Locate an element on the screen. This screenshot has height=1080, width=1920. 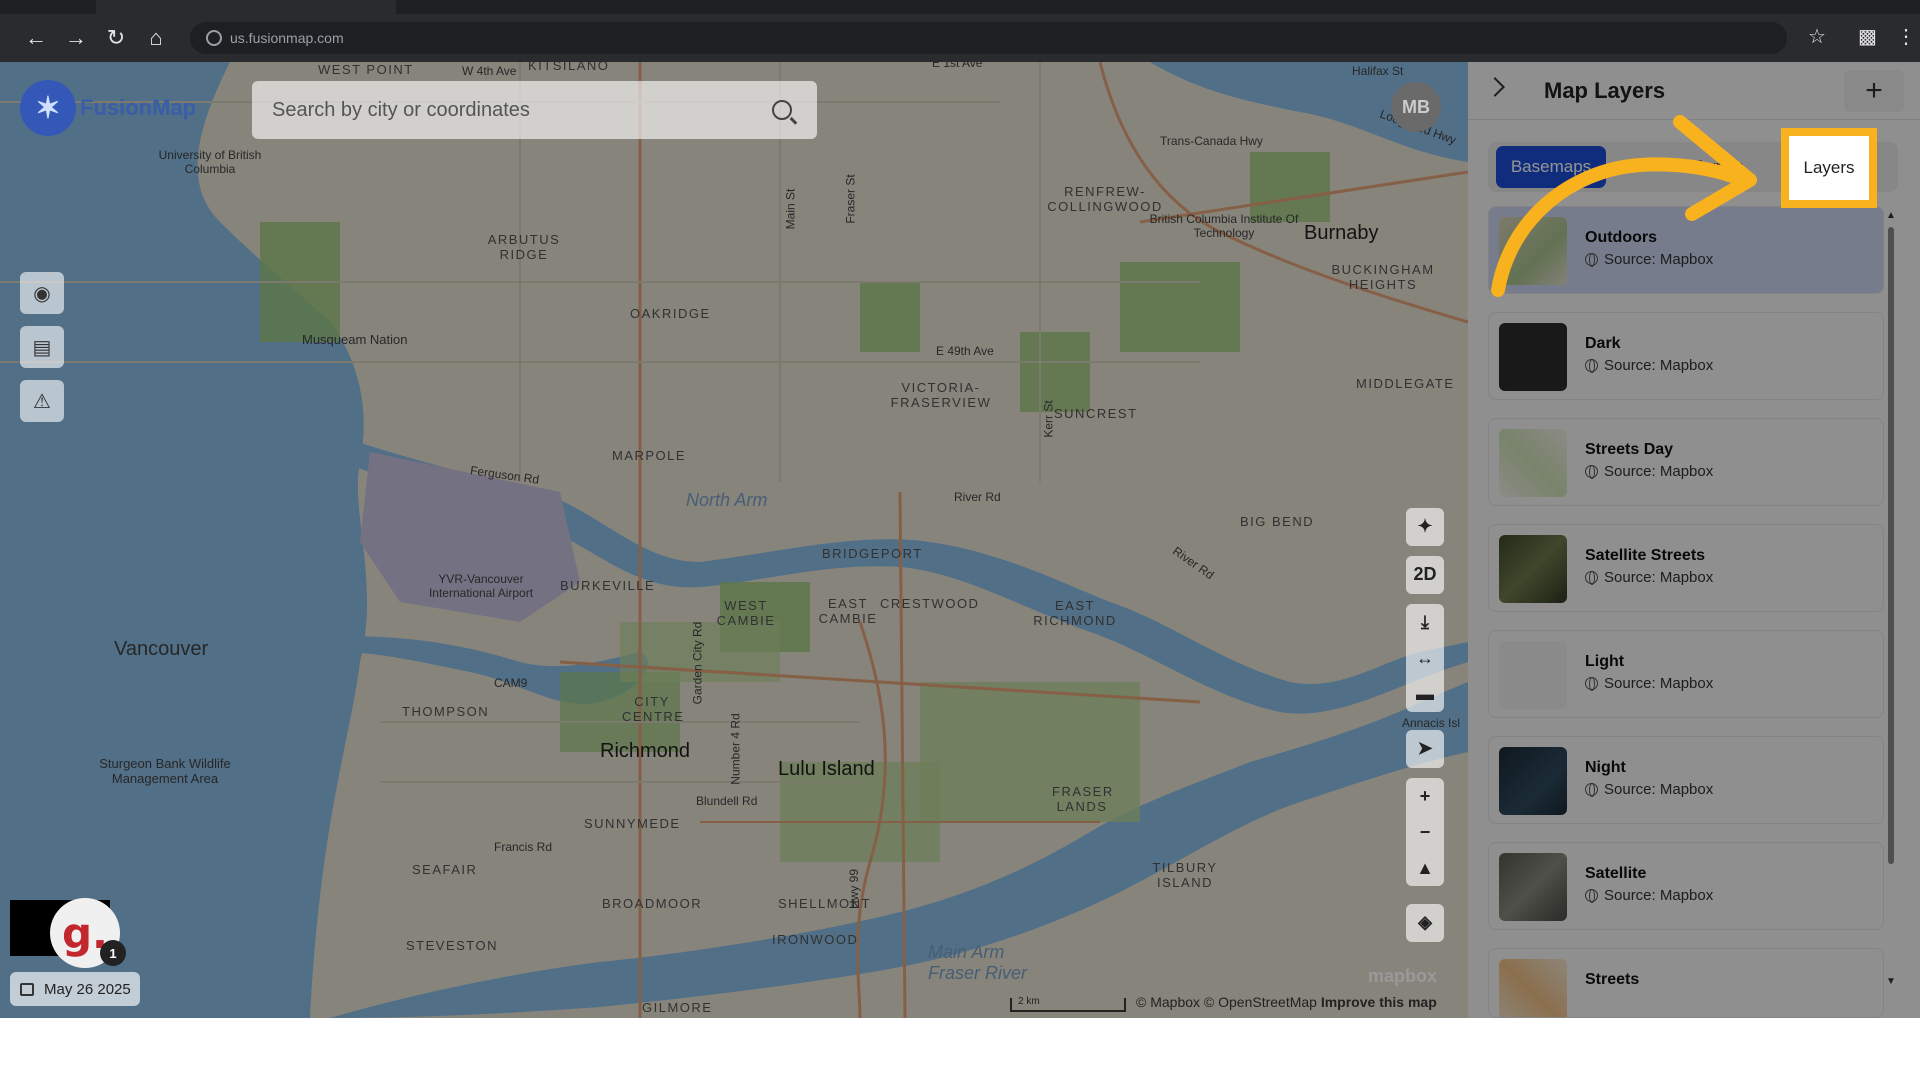
download-icon: ⤓ is located at coordinates (1425, 622).